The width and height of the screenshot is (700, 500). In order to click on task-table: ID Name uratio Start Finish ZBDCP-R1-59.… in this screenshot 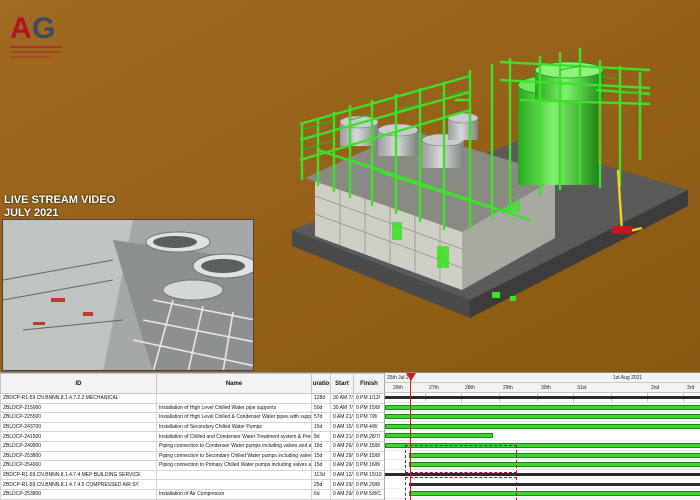, I will do `click(192, 436)`.